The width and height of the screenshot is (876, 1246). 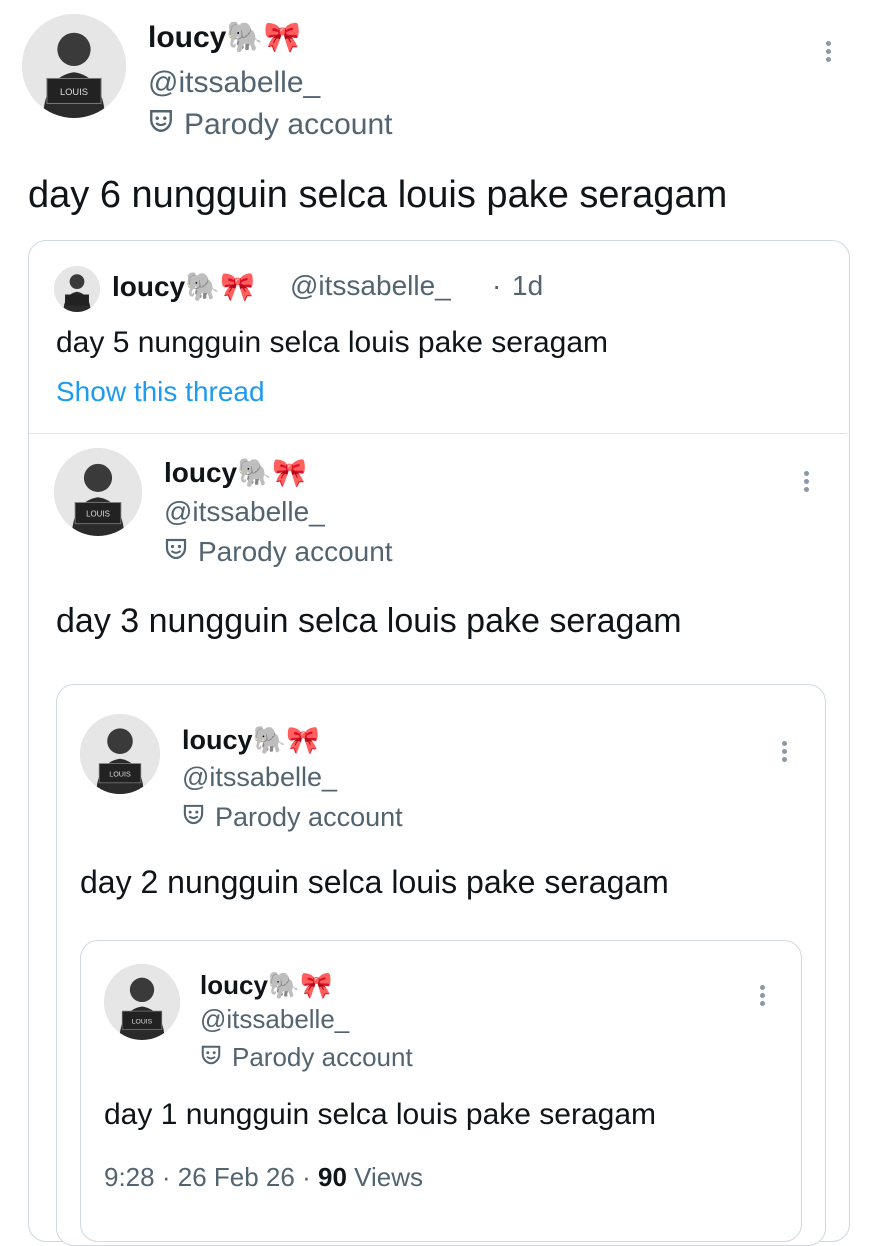 I want to click on tweet-text: day 3 nungguin selca louis pake seragam, so click(x=369, y=621).